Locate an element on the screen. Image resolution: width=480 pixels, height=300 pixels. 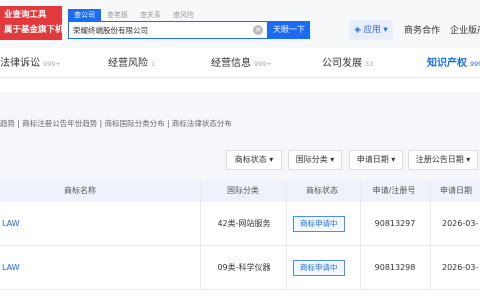
filter-label: 申请日期 is located at coordinates (372, 159).